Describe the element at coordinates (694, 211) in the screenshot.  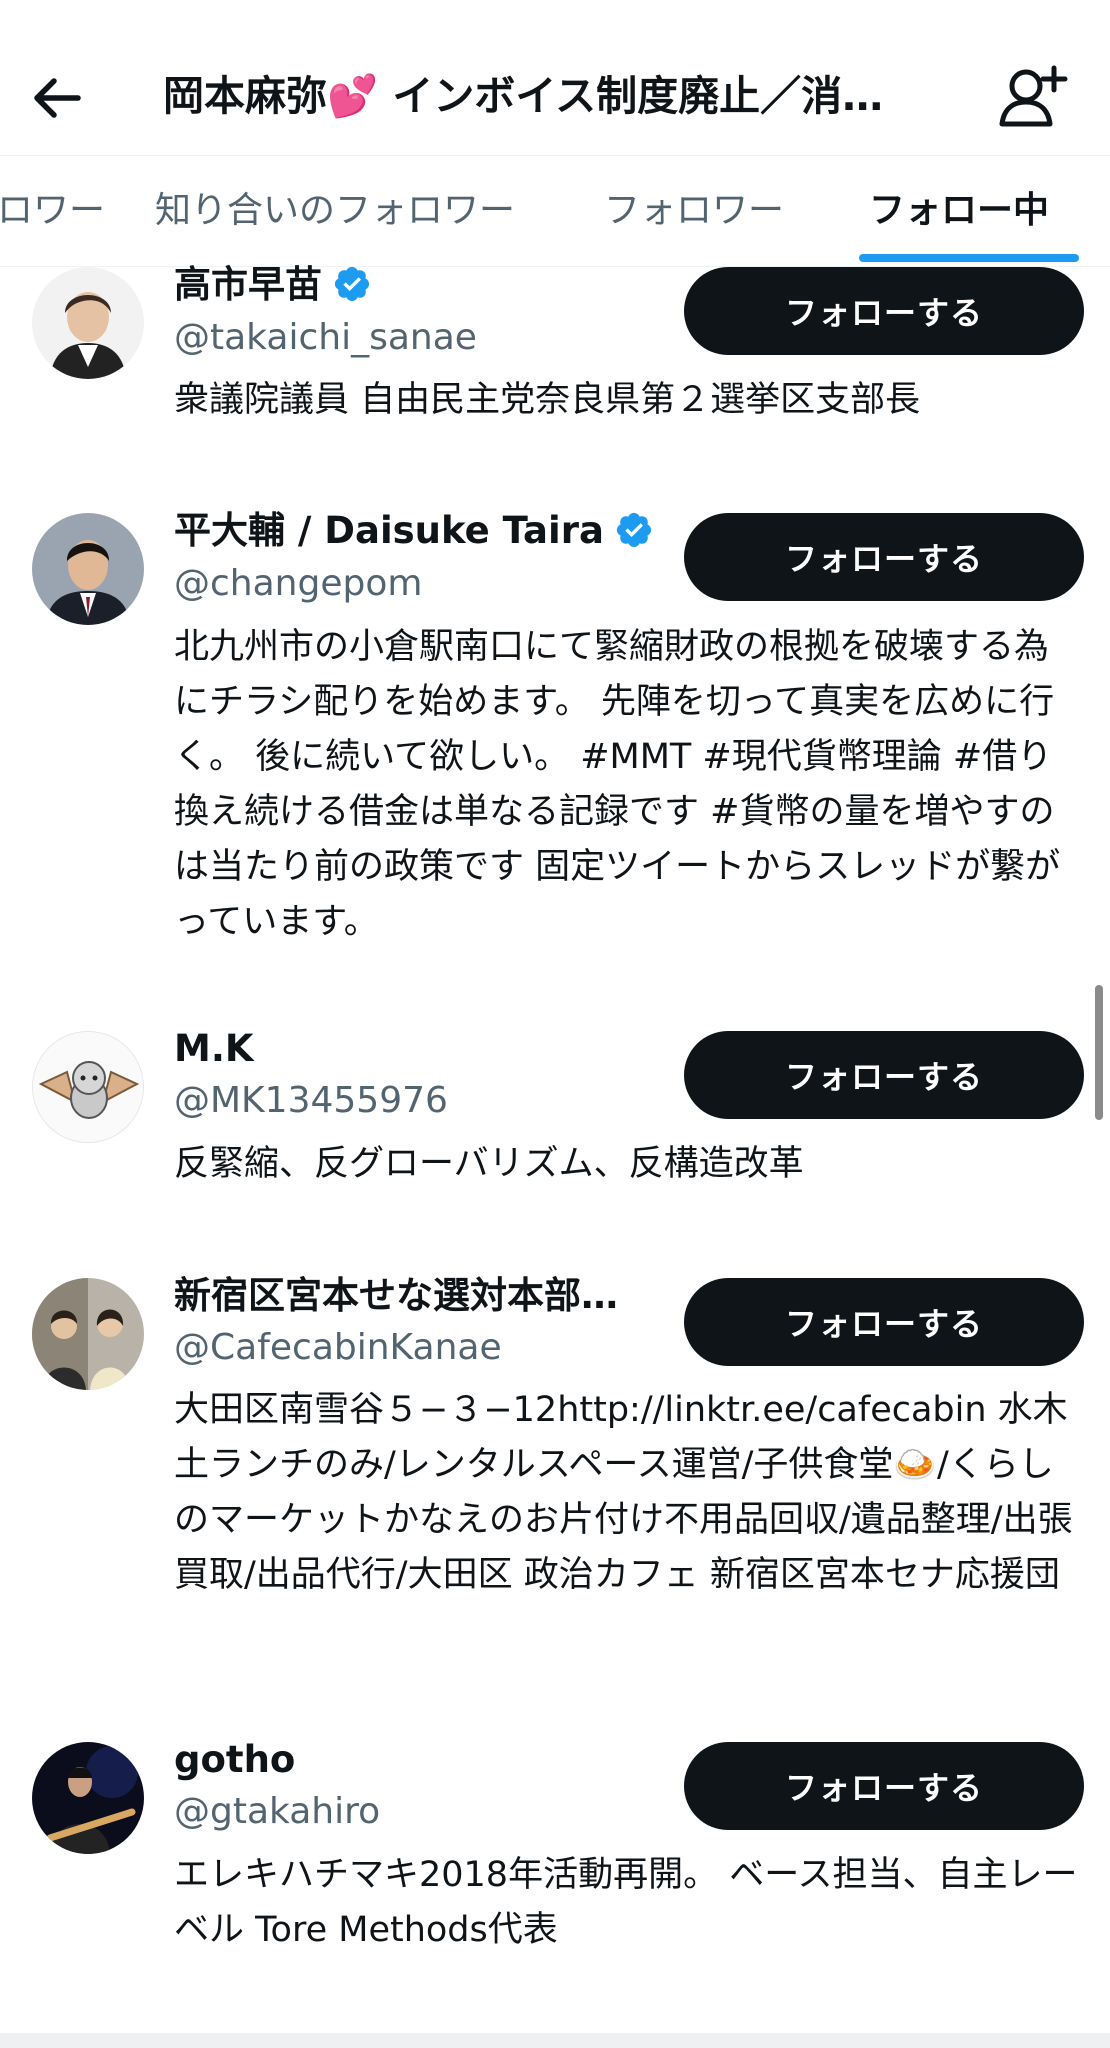
I see `tab-followers: フォロワー` at that location.